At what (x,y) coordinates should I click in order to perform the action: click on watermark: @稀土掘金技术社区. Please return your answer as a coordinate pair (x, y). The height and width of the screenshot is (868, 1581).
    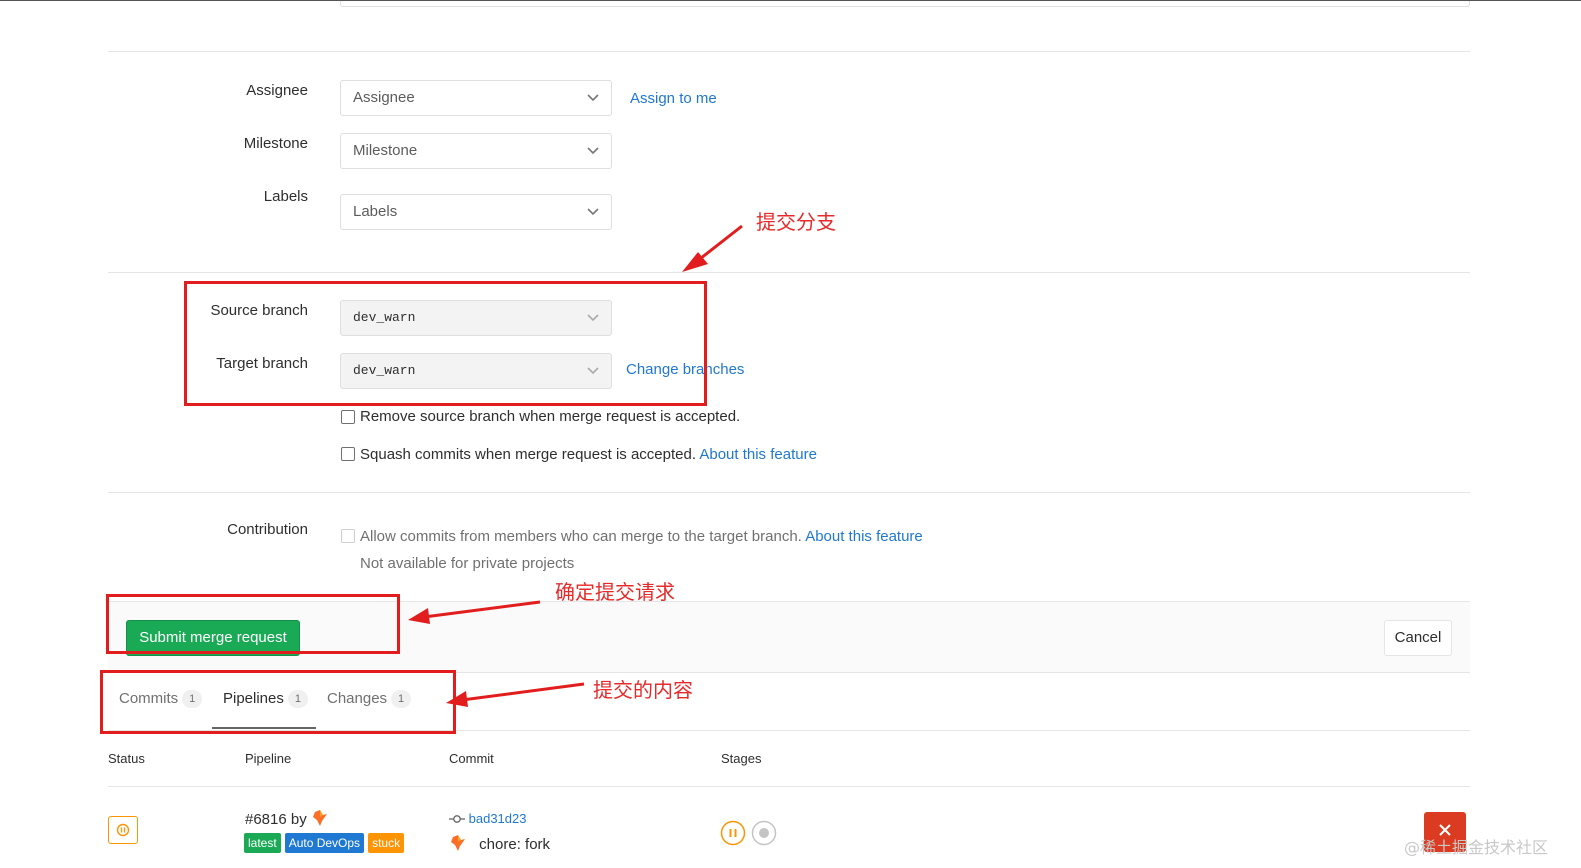
    Looking at the image, I should click on (1476, 847).